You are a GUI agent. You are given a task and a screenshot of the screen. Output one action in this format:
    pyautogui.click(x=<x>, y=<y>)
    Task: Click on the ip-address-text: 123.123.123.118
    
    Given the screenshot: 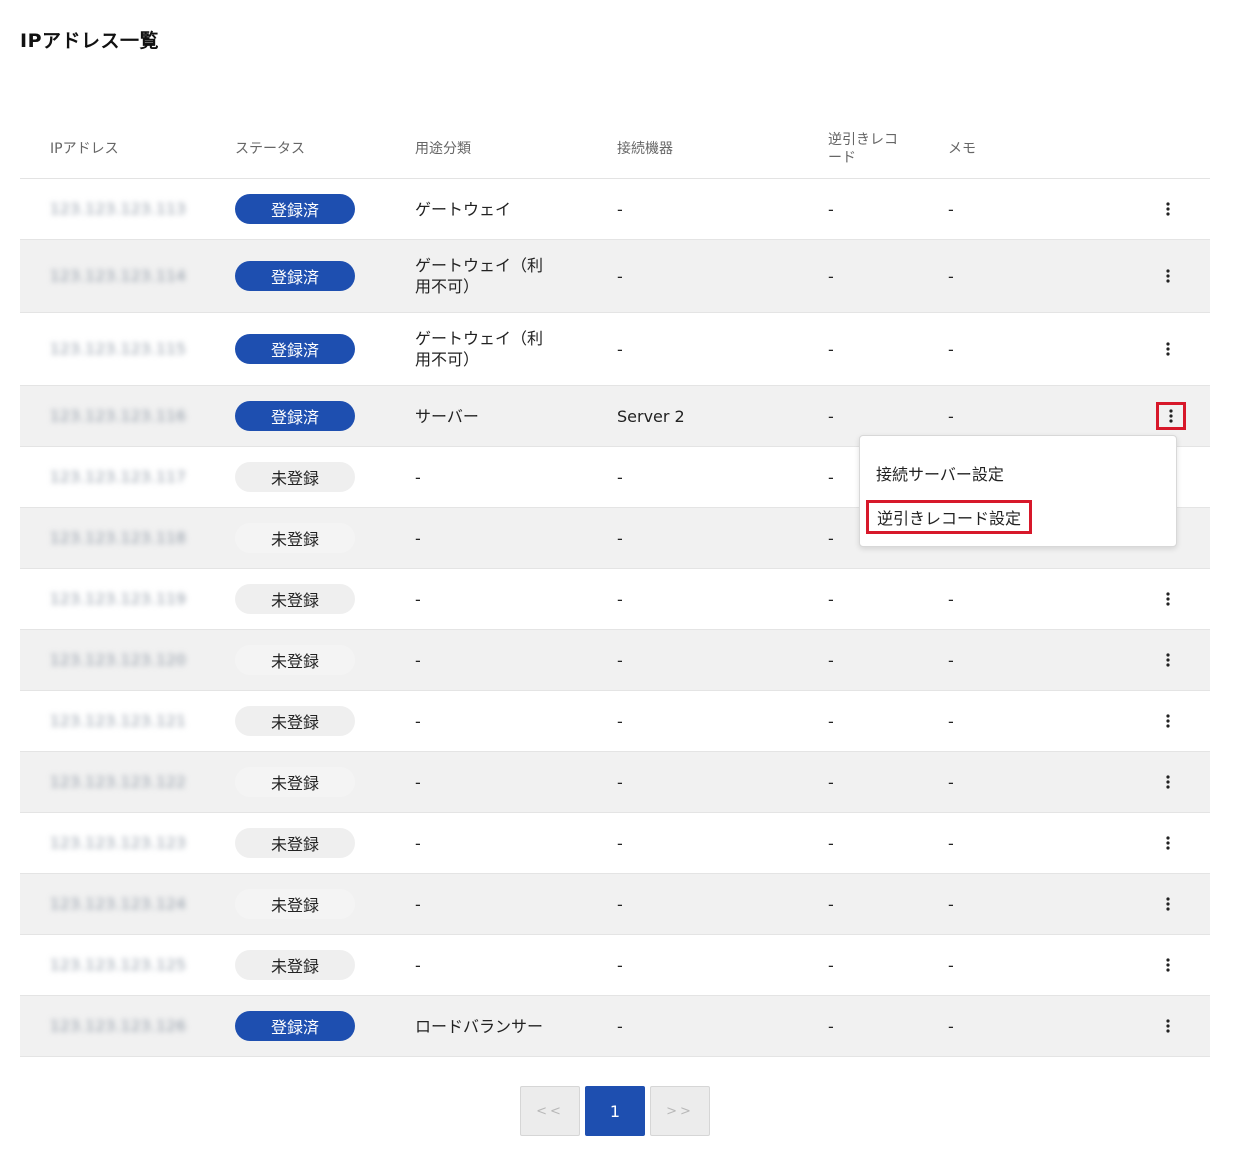 What is the action you would take?
    pyautogui.click(x=118, y=538)
    